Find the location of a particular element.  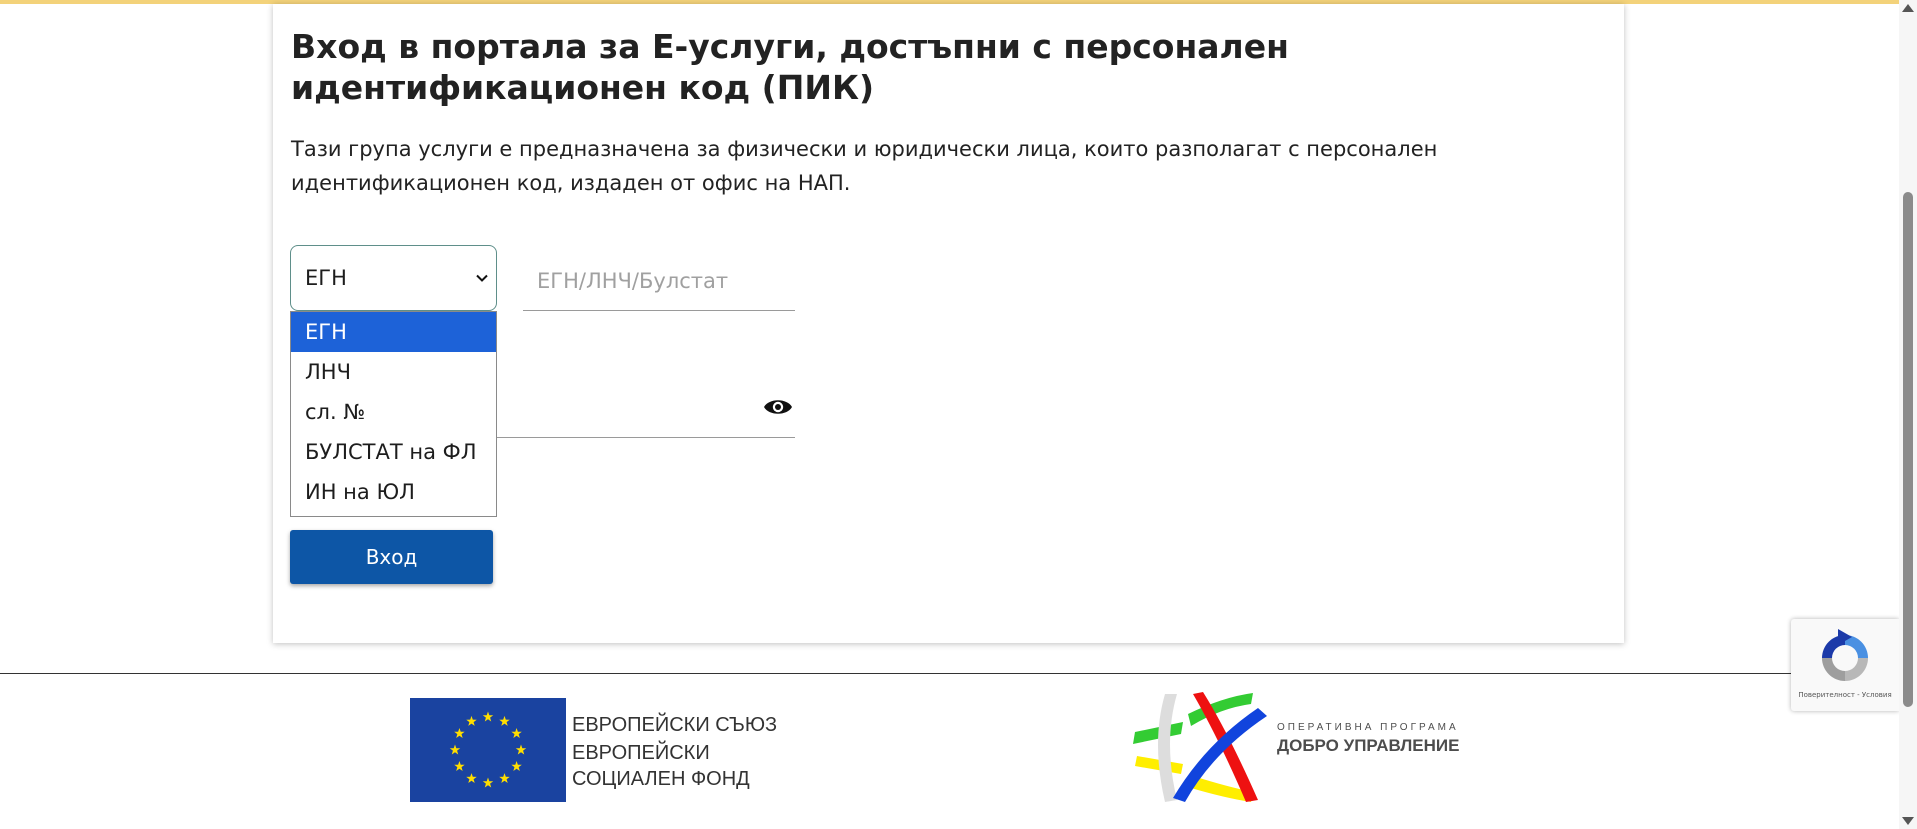

id-type-select: ЕГН is located at coordinates (393, 278).